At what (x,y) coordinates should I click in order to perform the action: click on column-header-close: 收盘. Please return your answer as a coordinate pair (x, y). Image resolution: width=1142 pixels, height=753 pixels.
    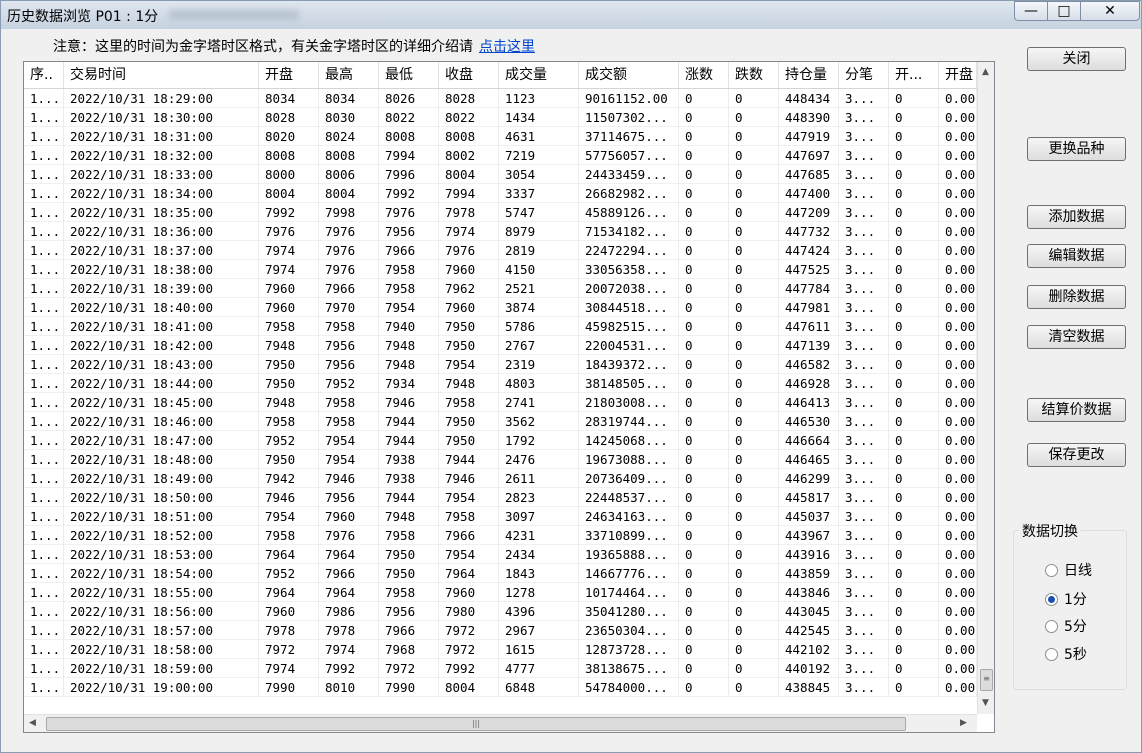
    Looking at the image, I should click on (469, 75).